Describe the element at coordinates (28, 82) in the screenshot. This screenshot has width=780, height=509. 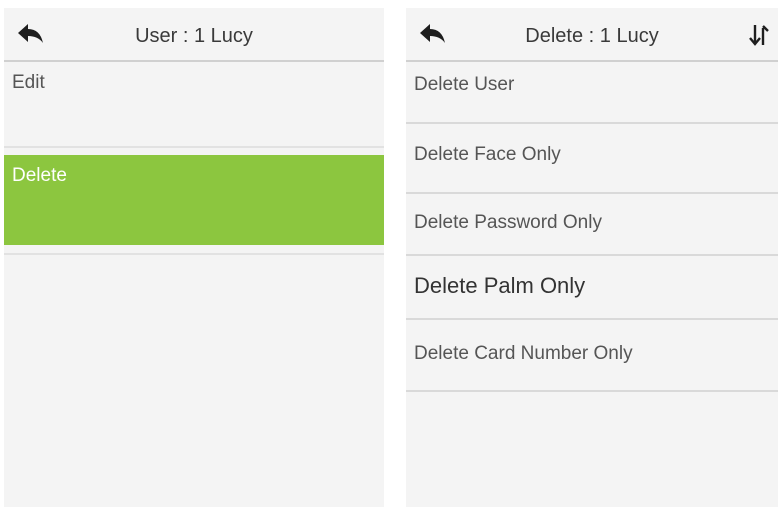
I see `menu-item-label: Edit` at that location.